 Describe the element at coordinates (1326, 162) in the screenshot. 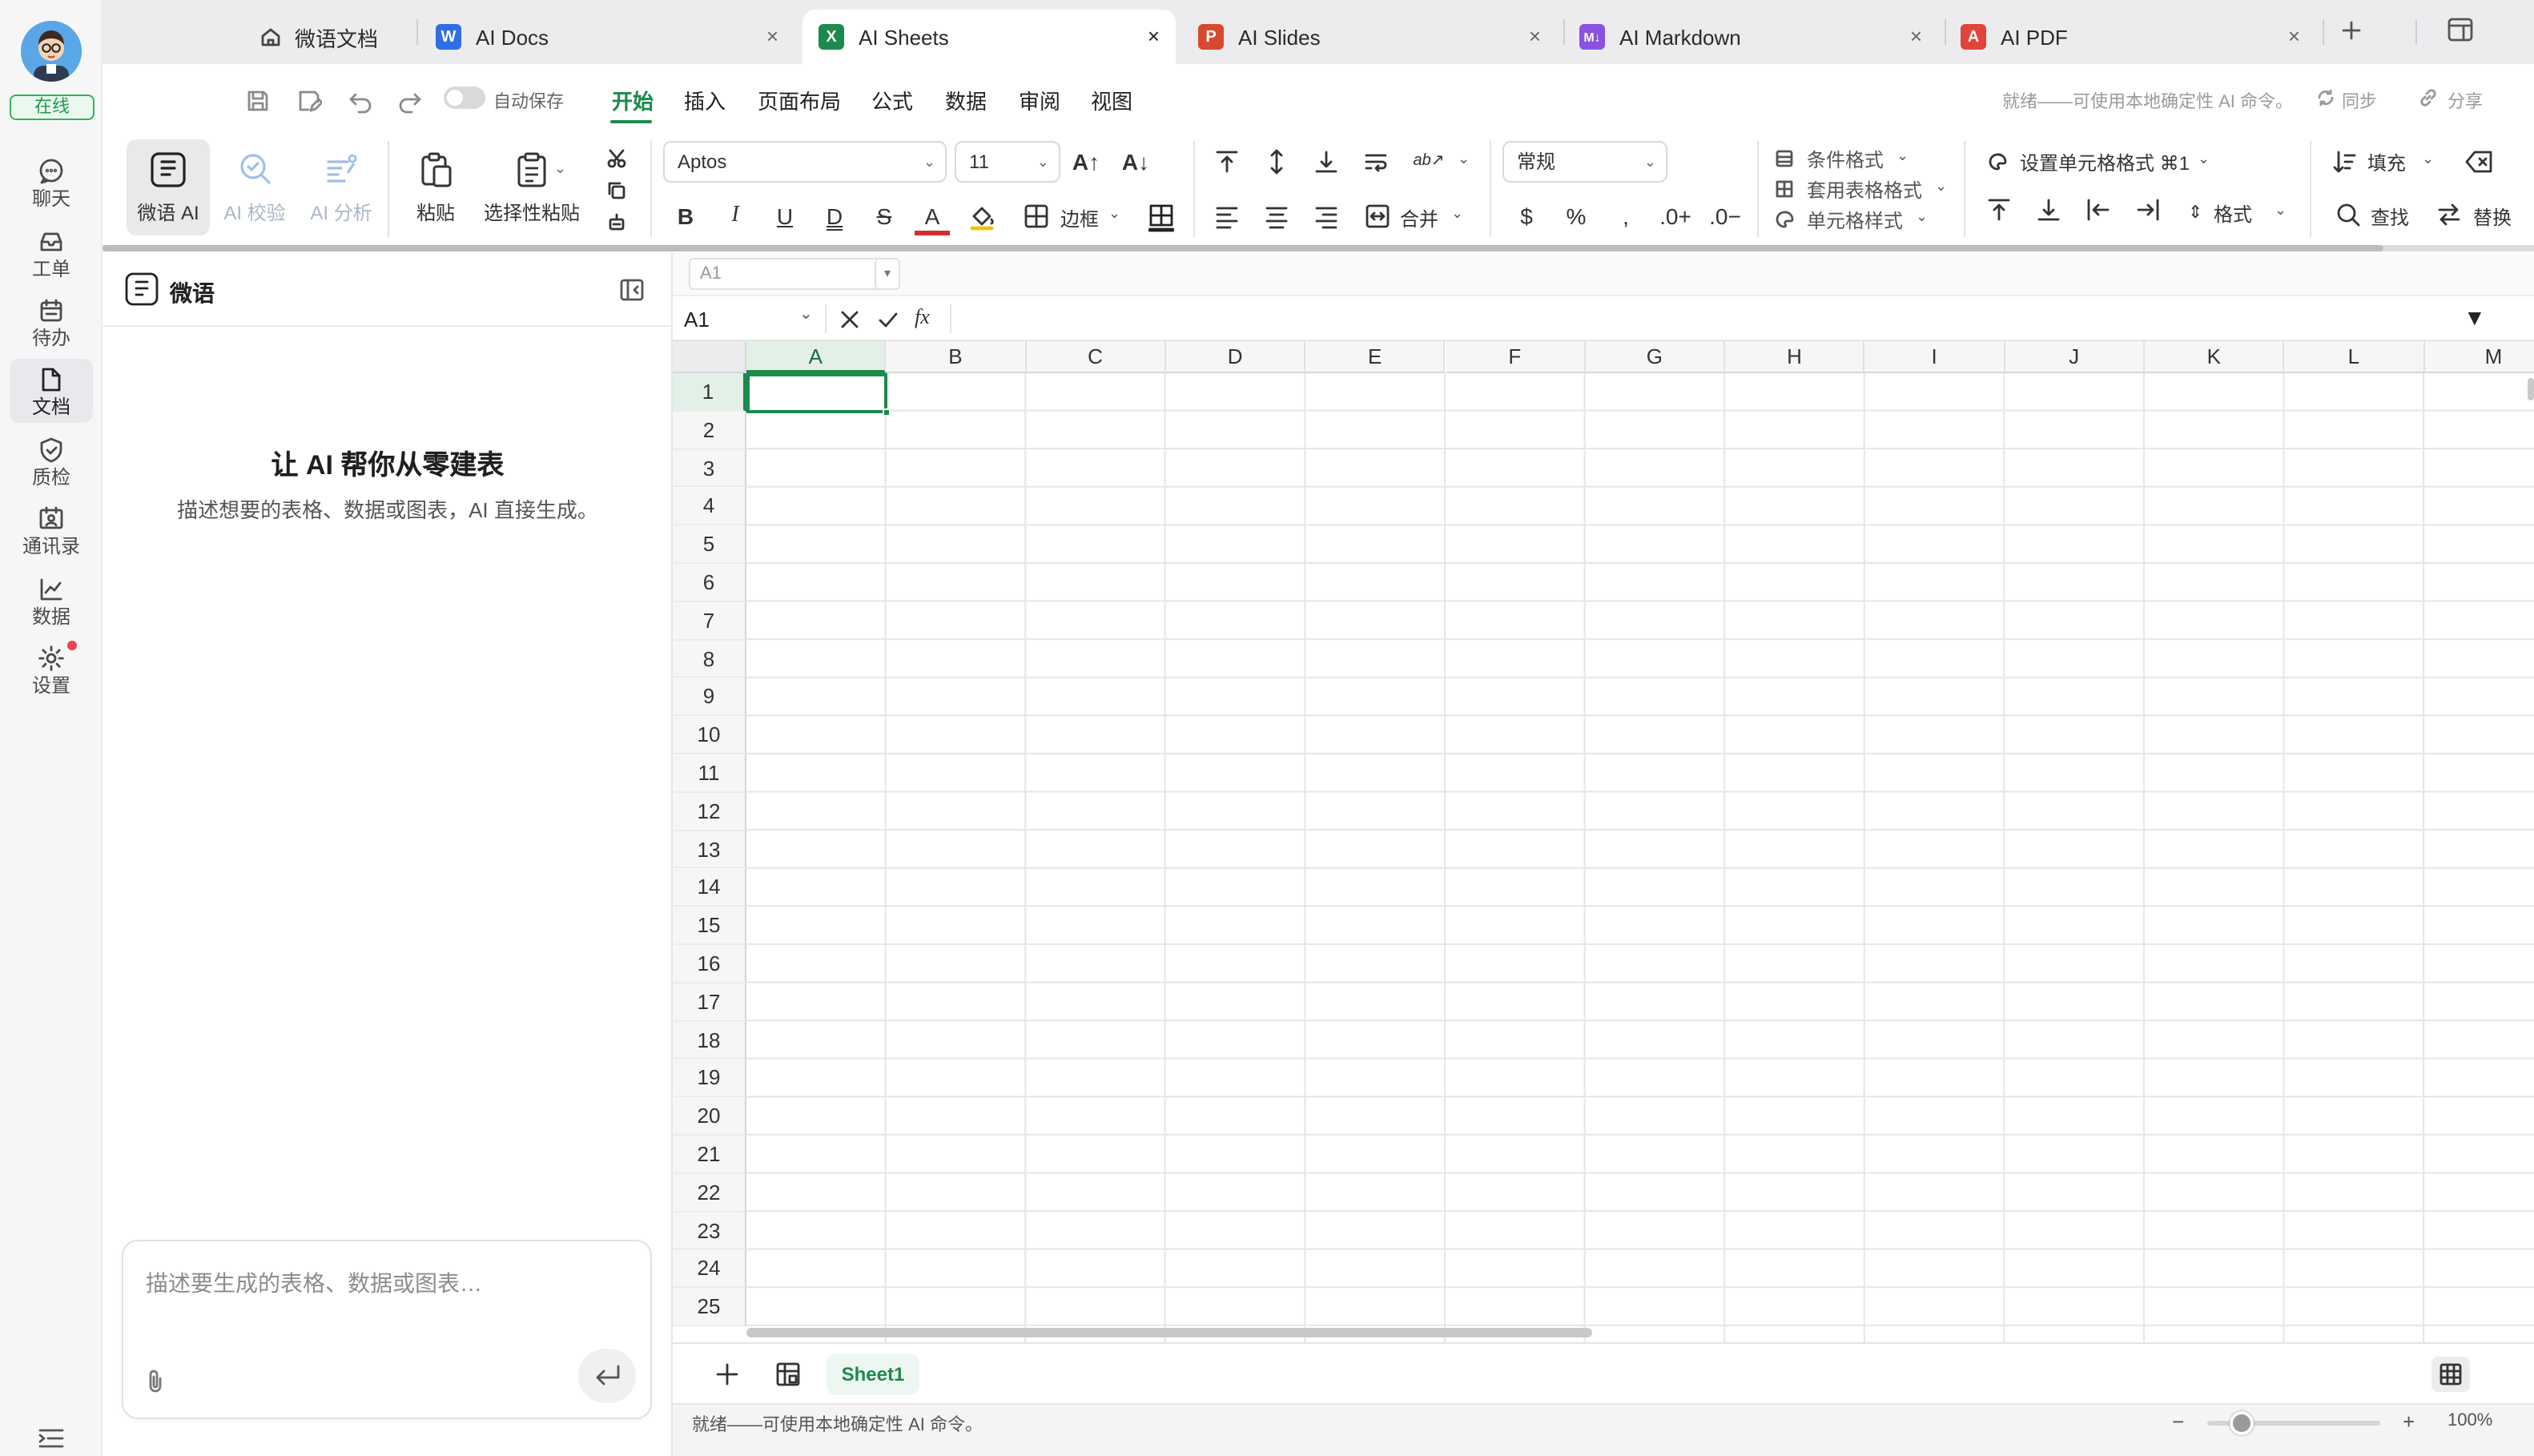

I see `align-bottom-icon` at that location.